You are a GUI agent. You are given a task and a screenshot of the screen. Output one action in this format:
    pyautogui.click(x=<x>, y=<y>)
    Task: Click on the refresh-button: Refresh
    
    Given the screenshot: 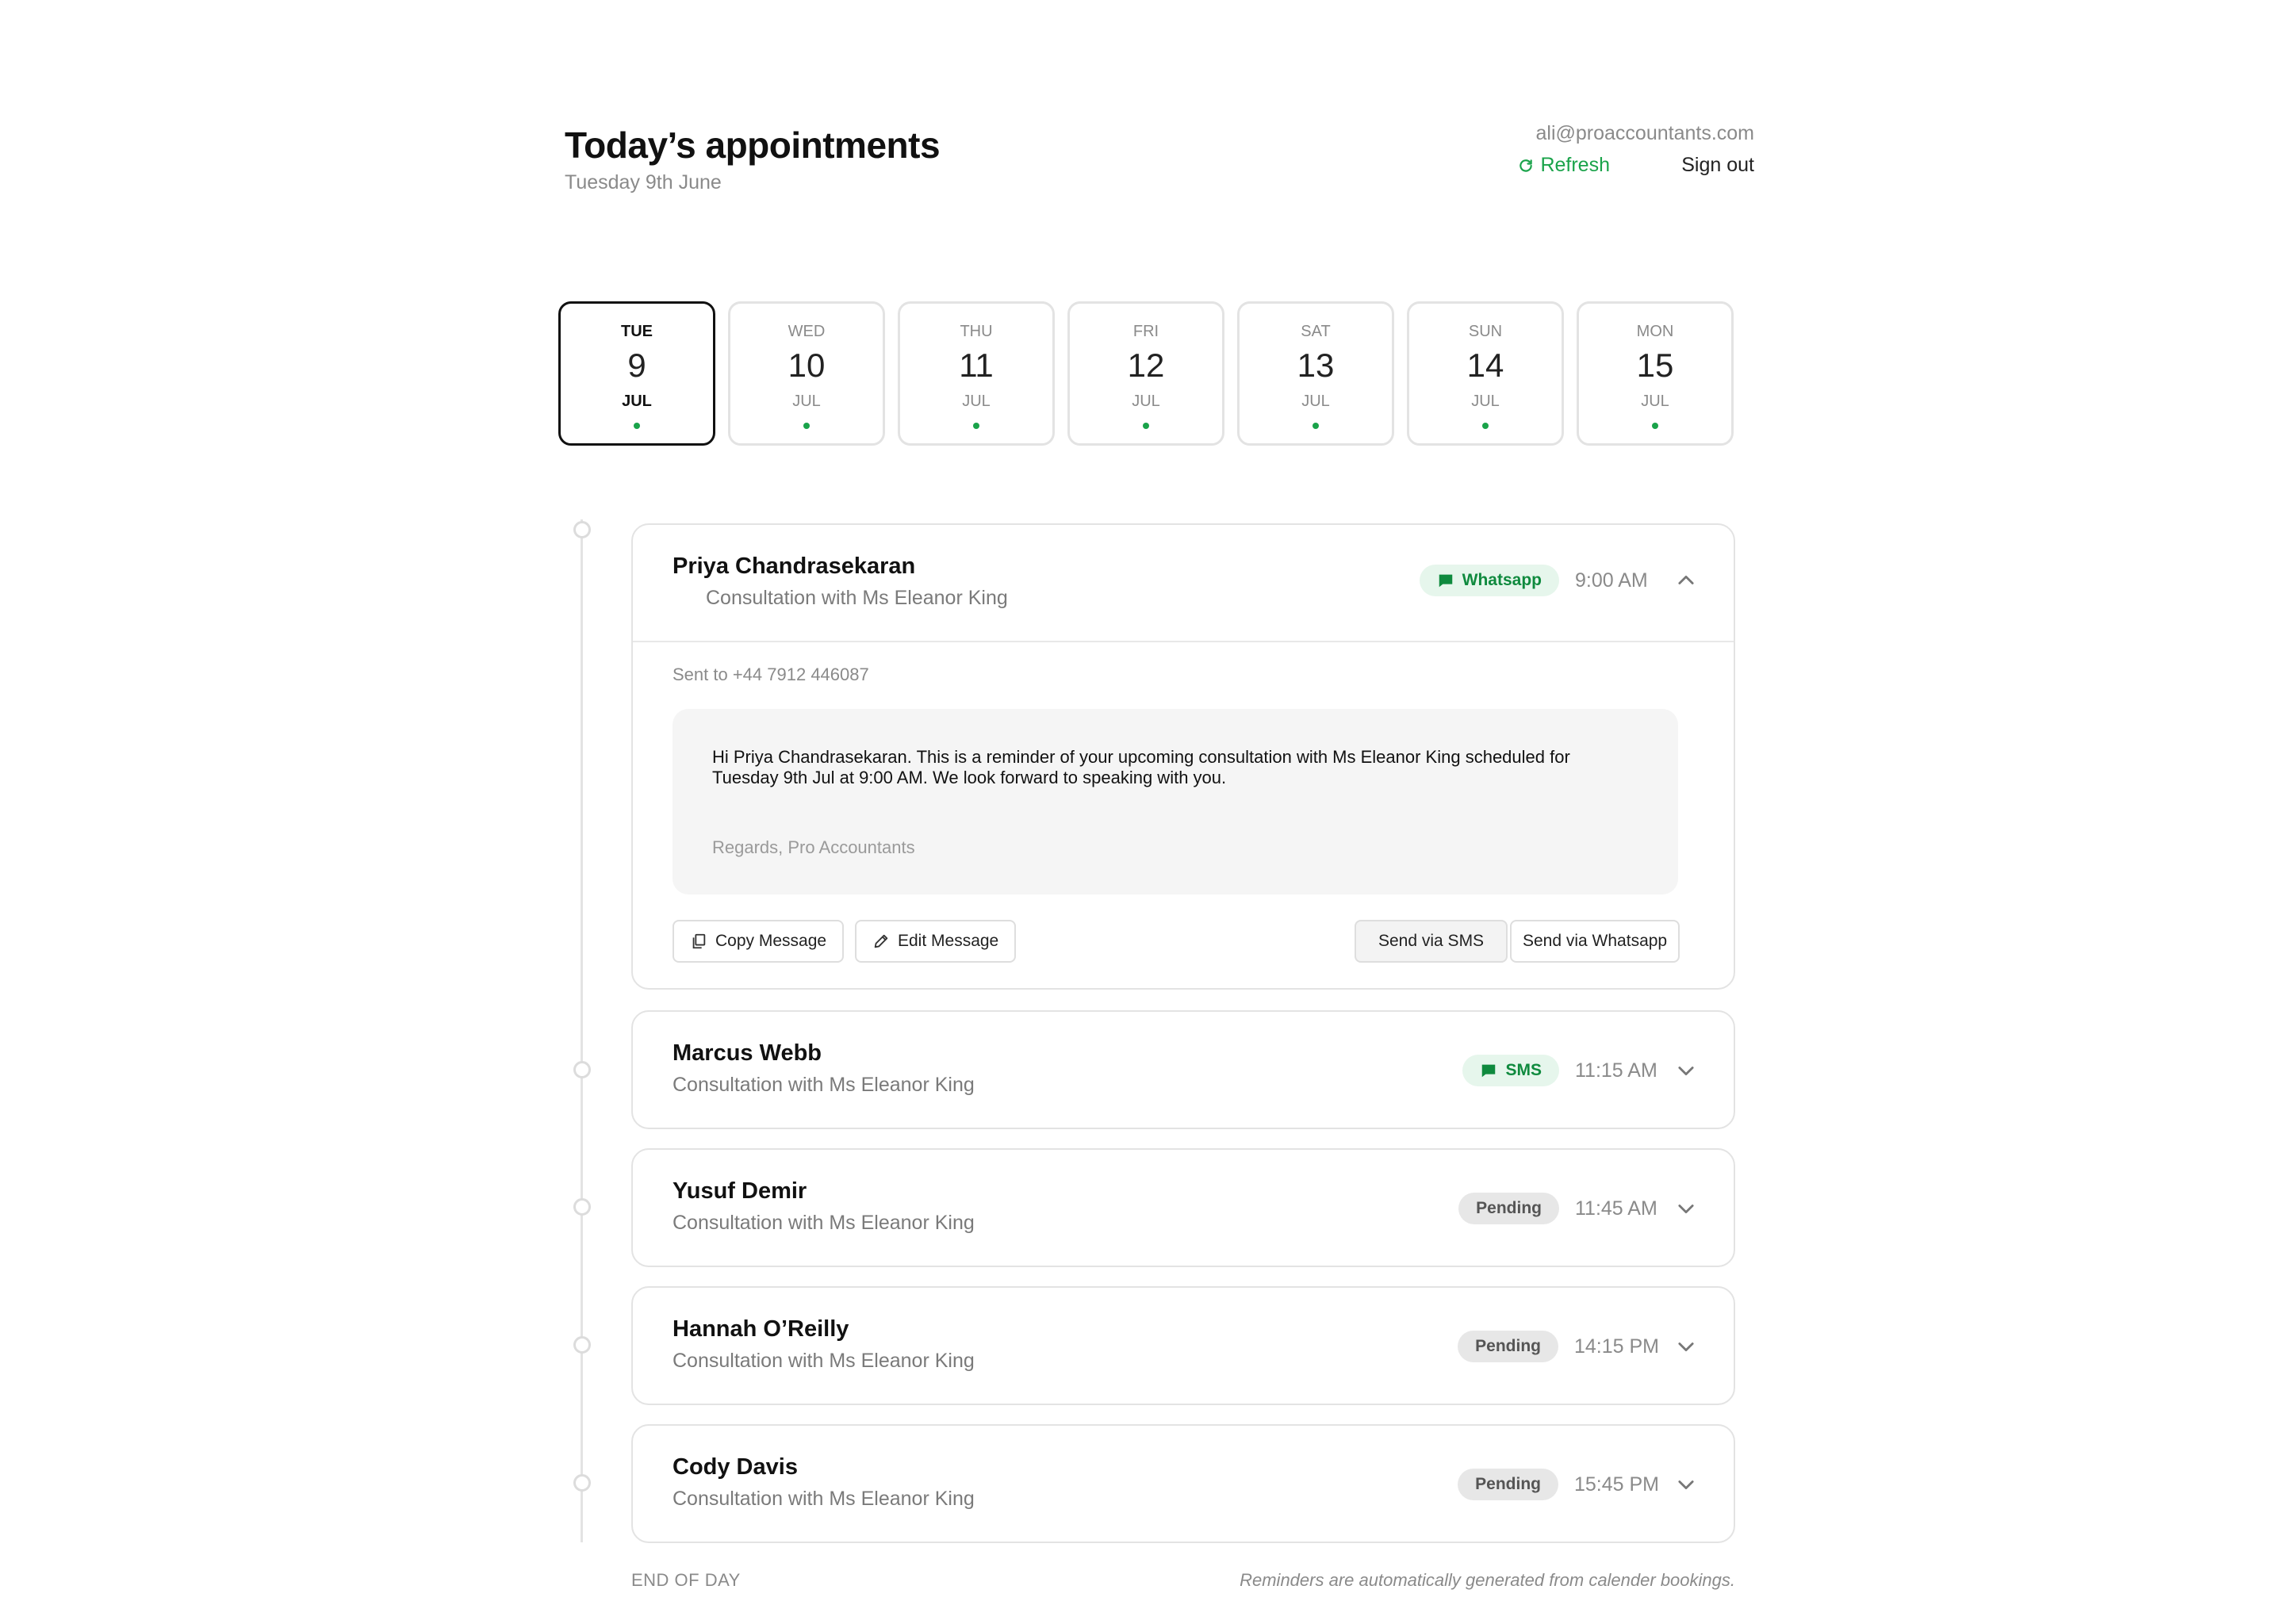 What is the action you would take?
    pyautogui.click(x=1564, y=165)
    